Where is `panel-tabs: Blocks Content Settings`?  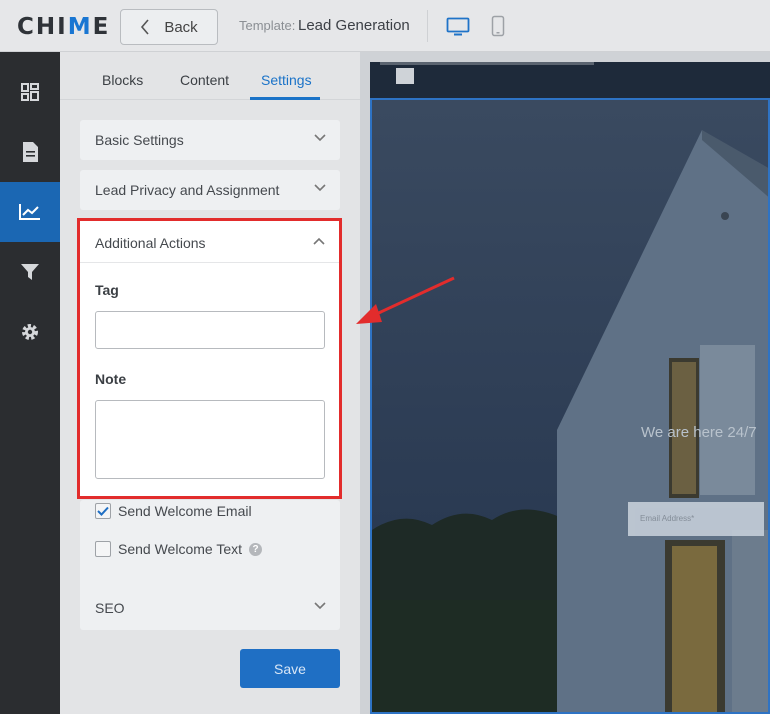
panel-tabs: Blocks Content Settings is located at coordinates (210, 76).